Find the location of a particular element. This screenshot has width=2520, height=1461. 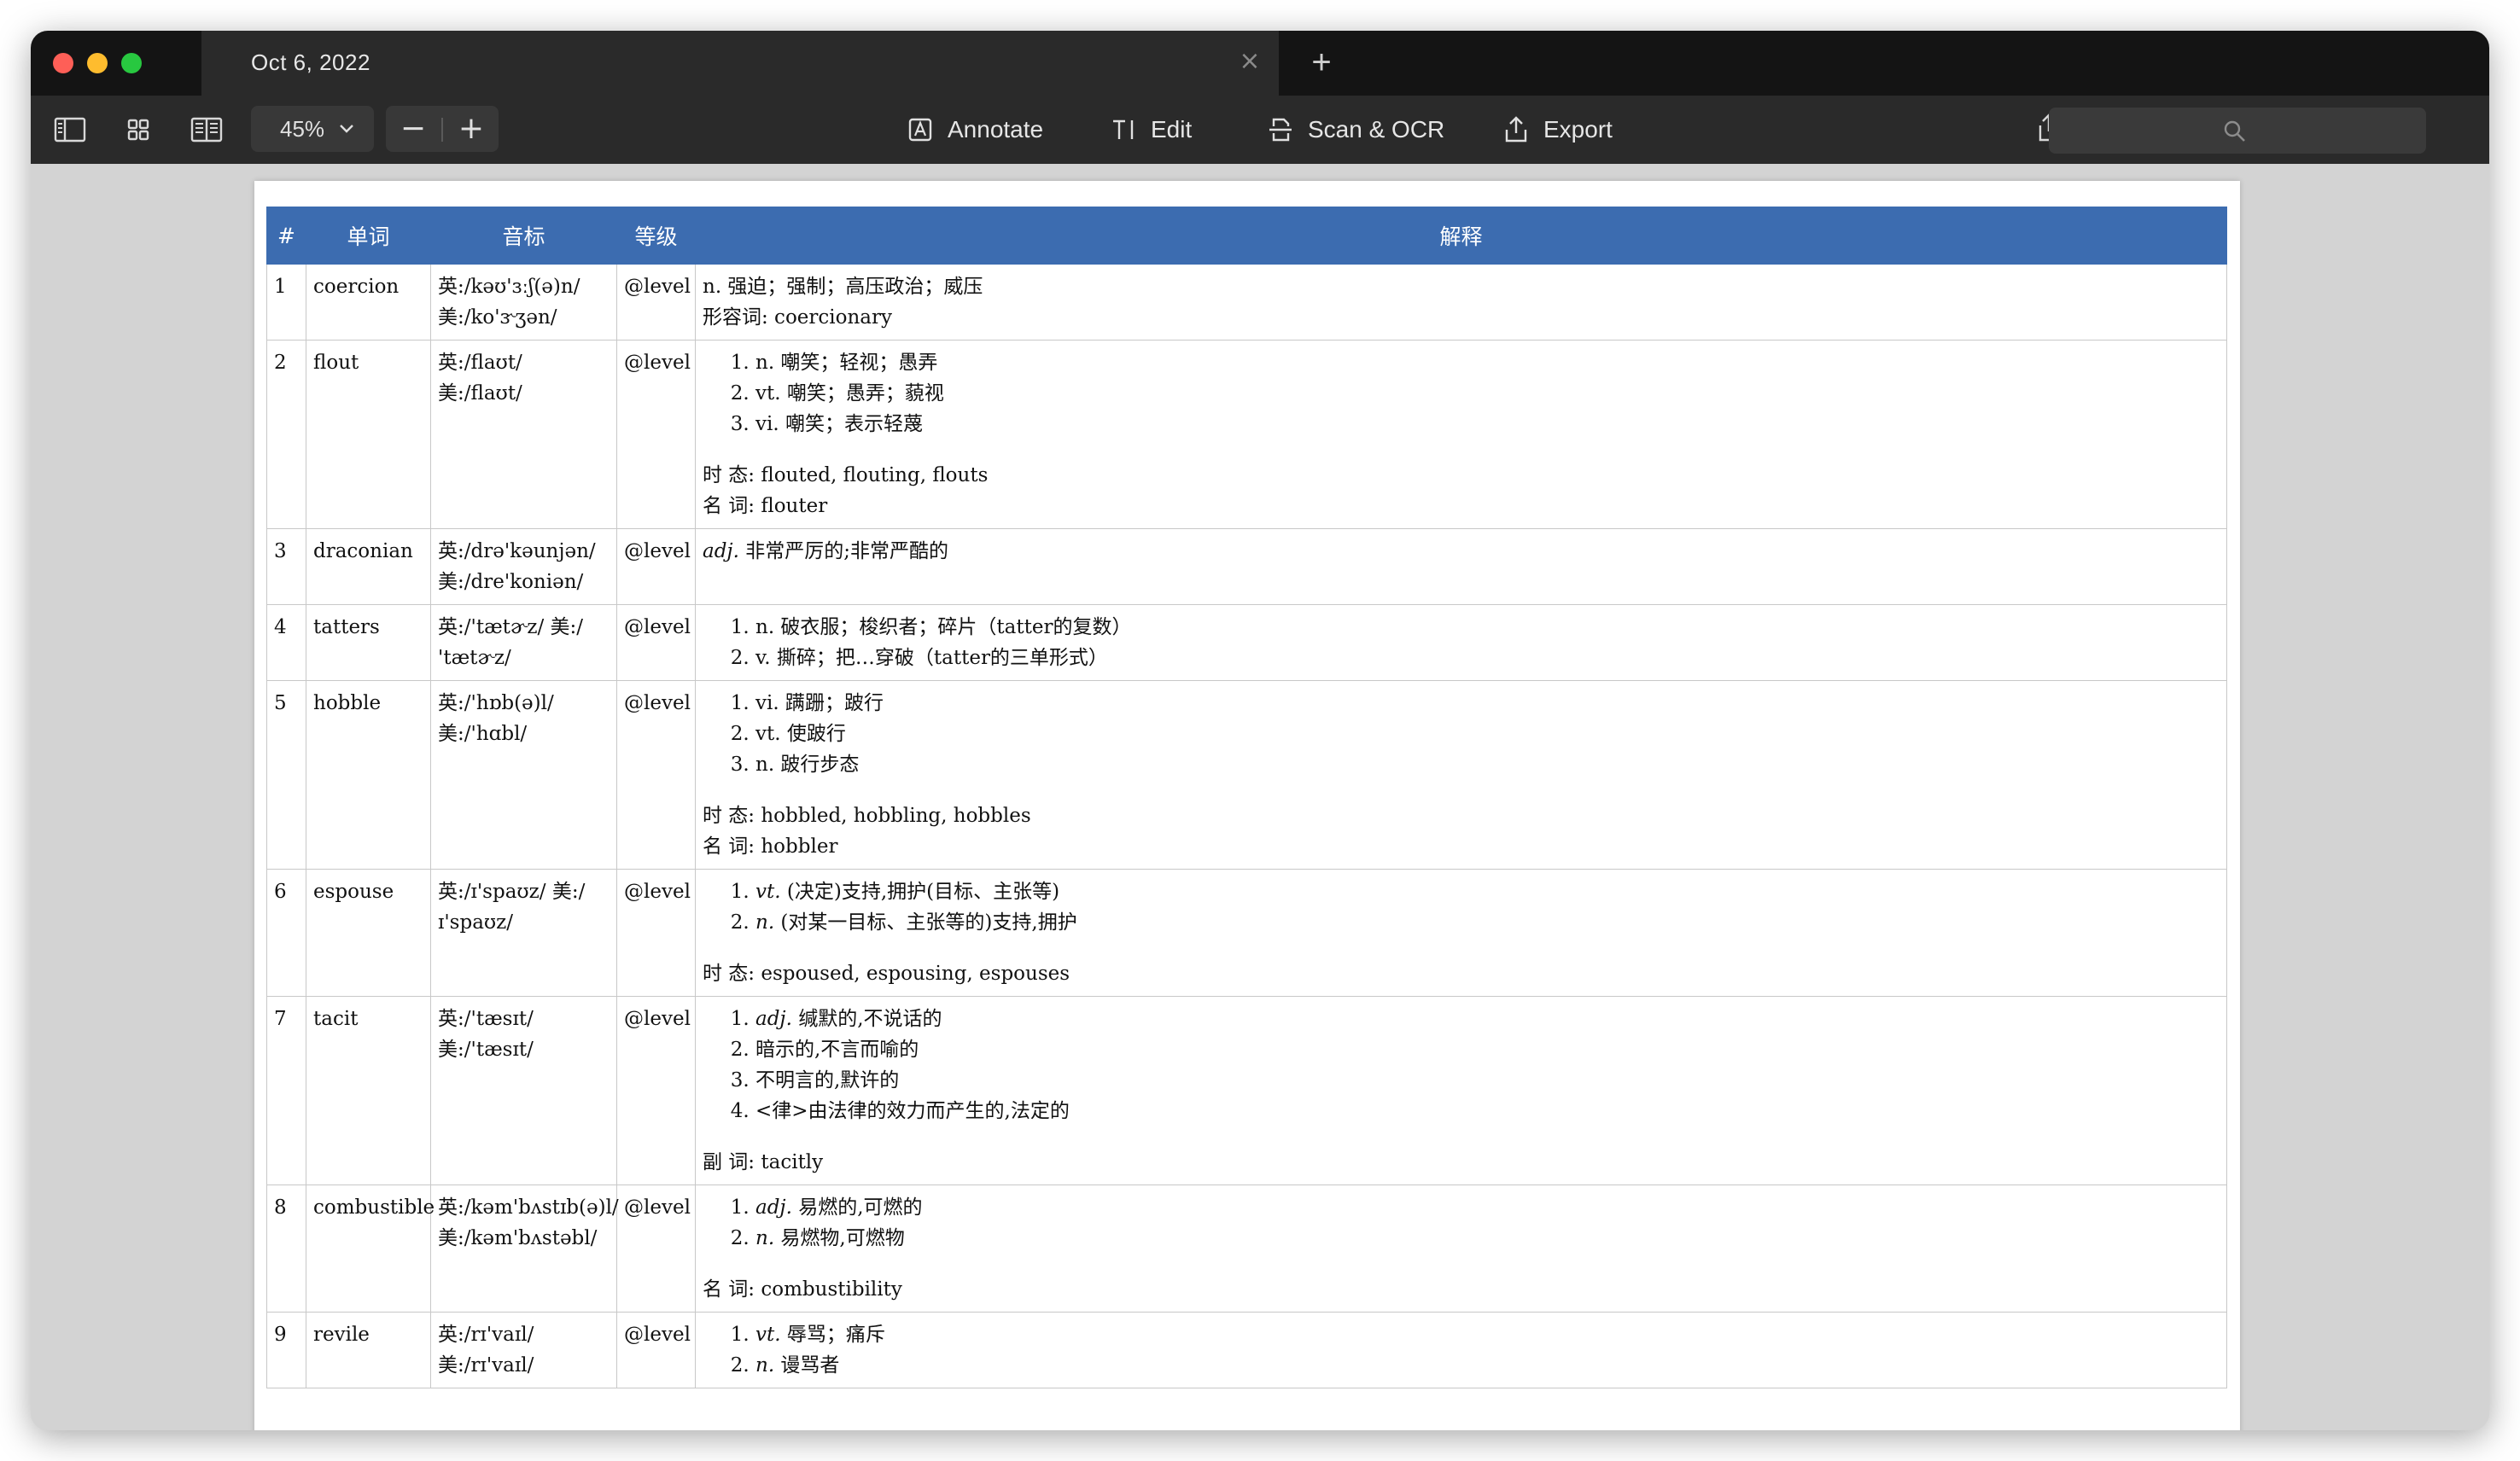

zoom-stepper: − + is located at coordinates (442, 129).